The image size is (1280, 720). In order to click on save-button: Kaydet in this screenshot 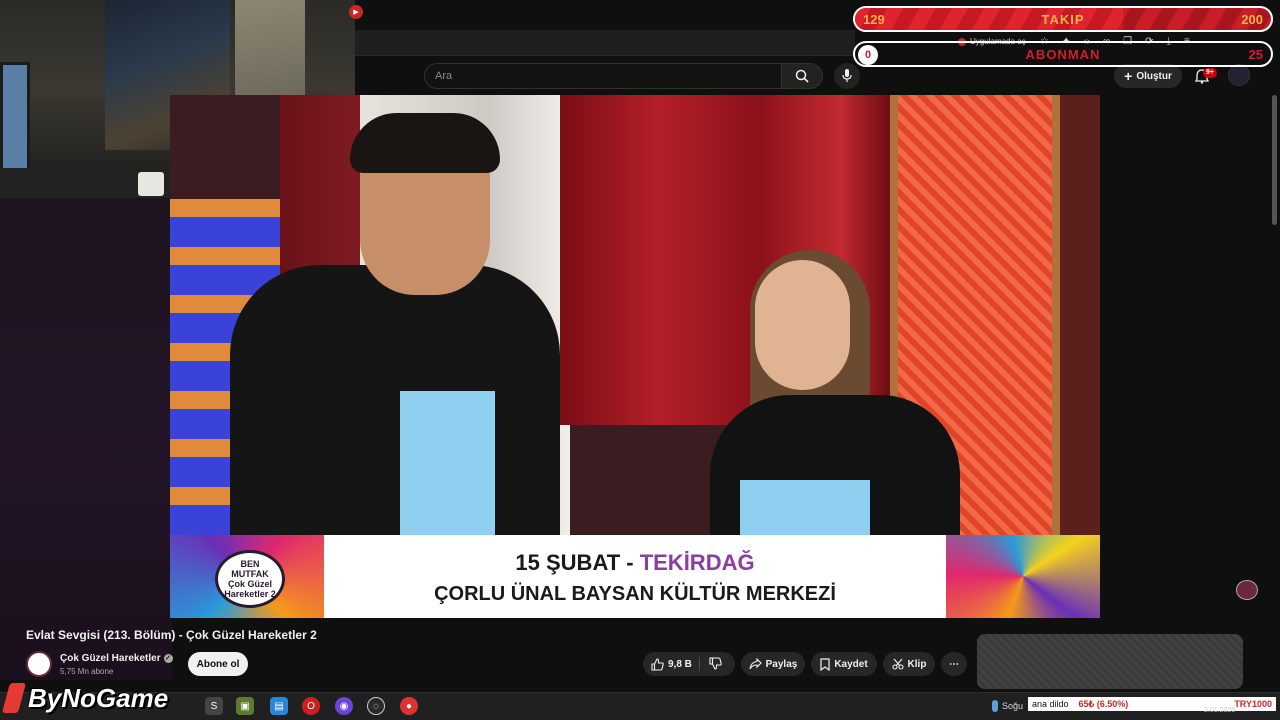, I will do `click(844, 664)`.